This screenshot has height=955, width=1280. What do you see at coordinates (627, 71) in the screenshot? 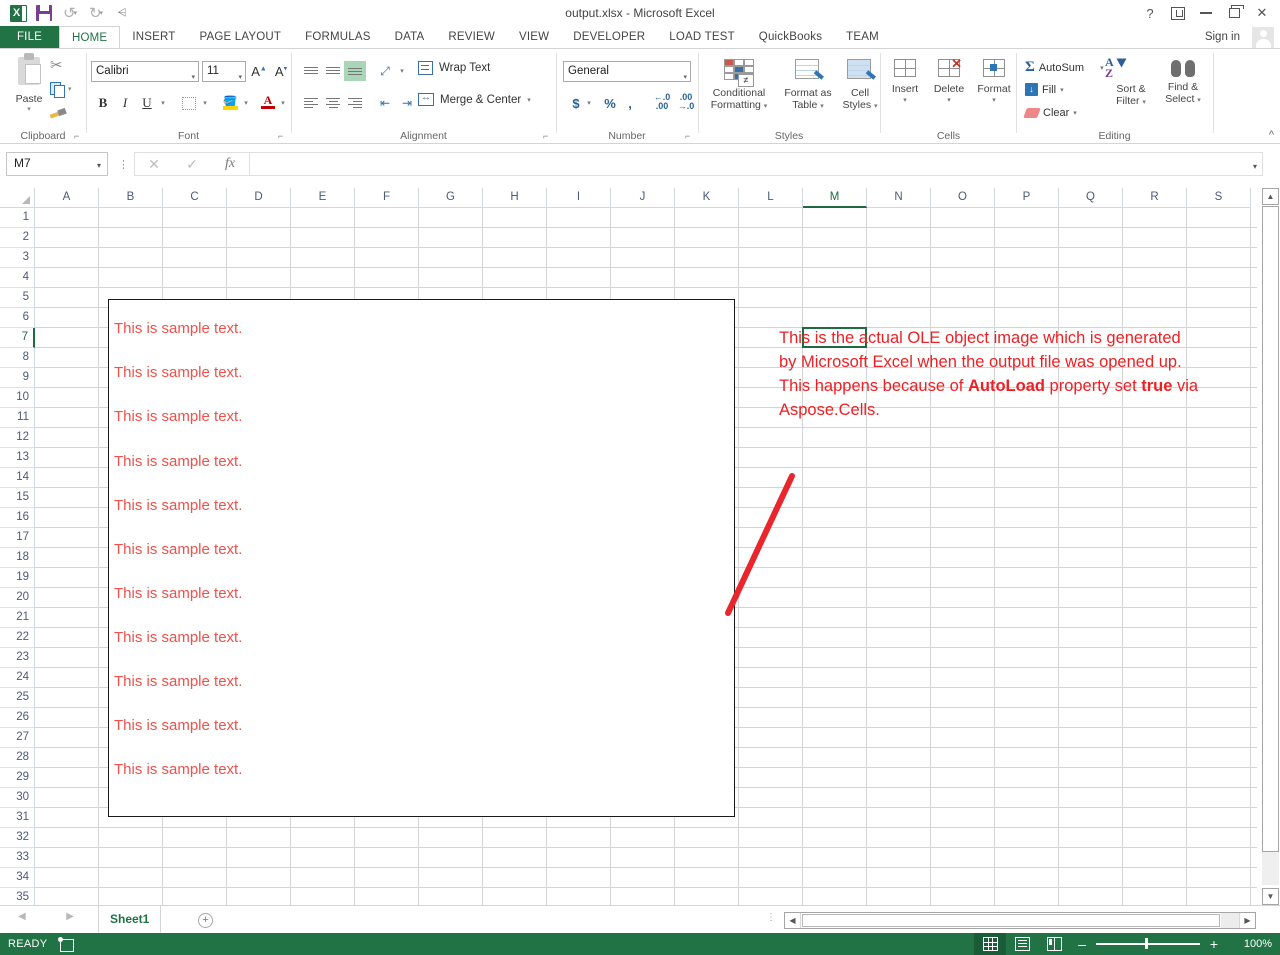
I see `number-format-select: General ▾` at bounding box center [627, 71].